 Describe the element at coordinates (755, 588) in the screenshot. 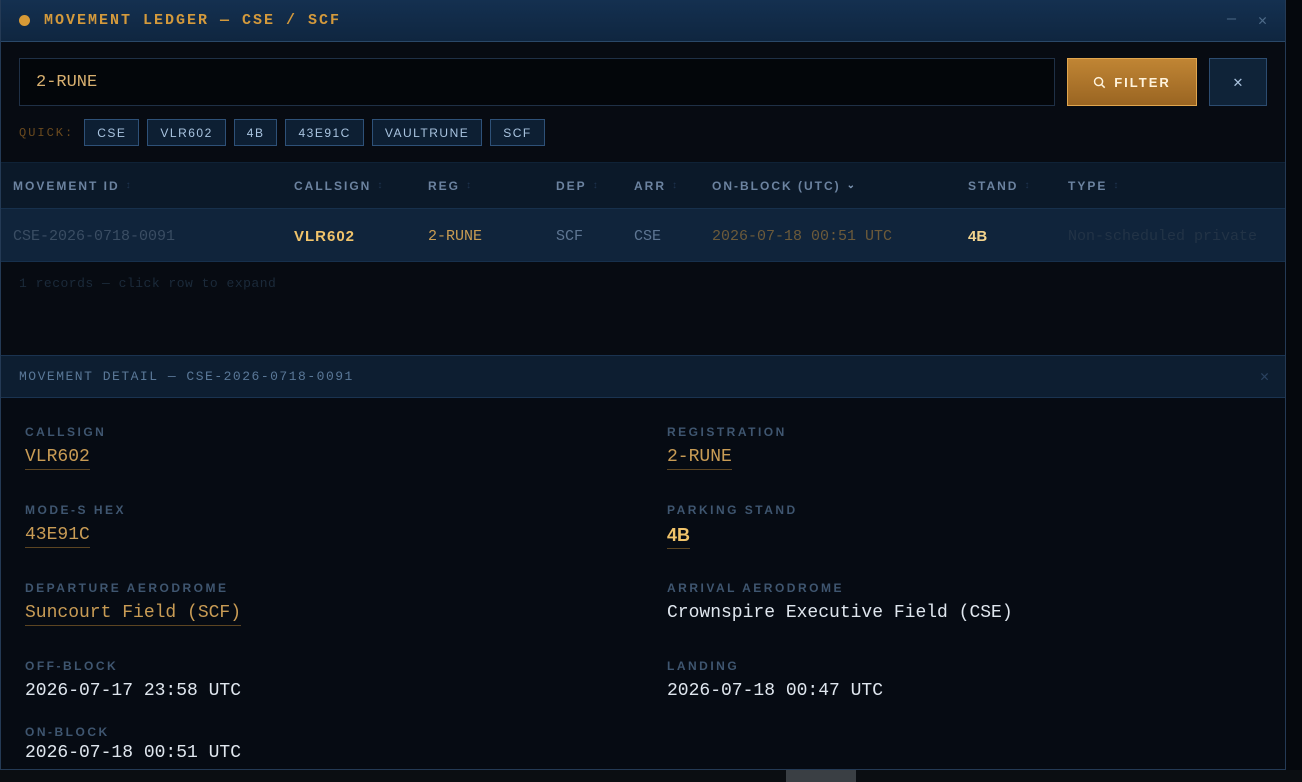

I see `field-label: ARRIVAL AERODROME` at that location.